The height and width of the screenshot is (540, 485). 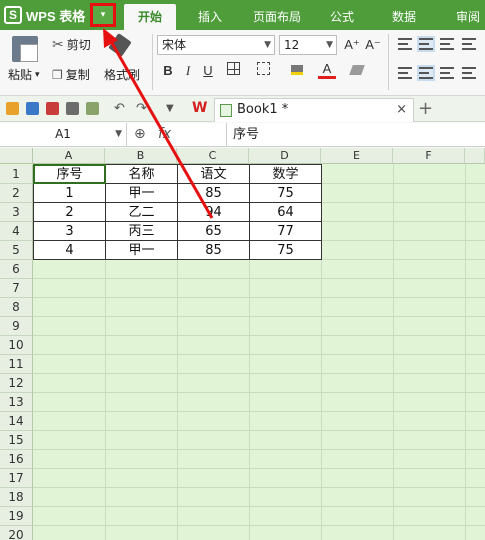 I want to click on annotation-arrow, so click(x=158, y=123).